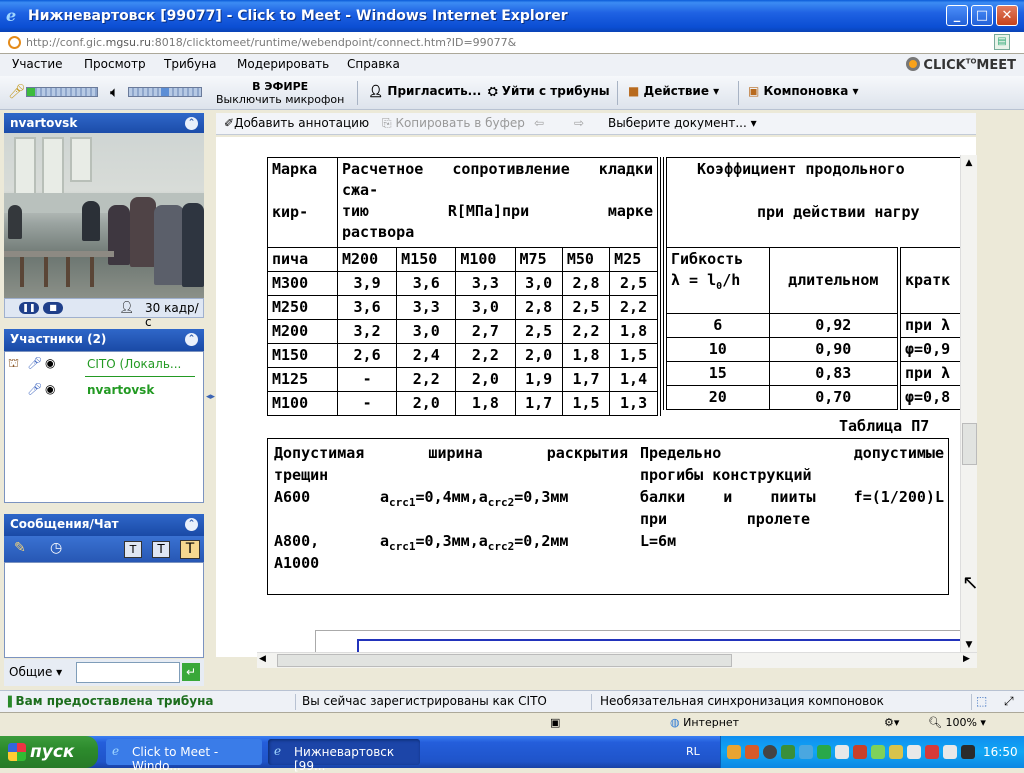  What do you see at coordinates (969, 163) in the screenshot?
I see `scroll-up-icon: ▲` at bounding box center [969, 163].